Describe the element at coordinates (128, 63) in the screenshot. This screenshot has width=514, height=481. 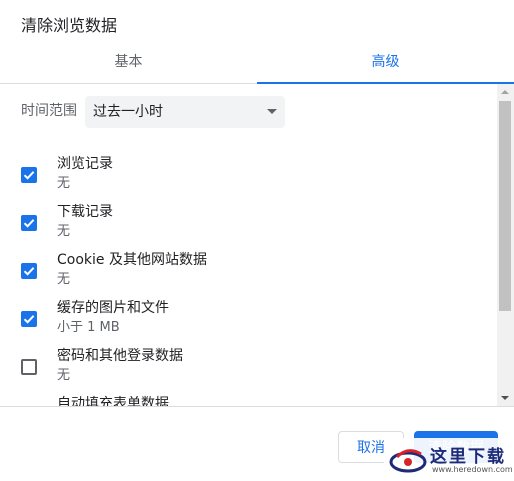
I see `tab-basic: 基本` at that location.